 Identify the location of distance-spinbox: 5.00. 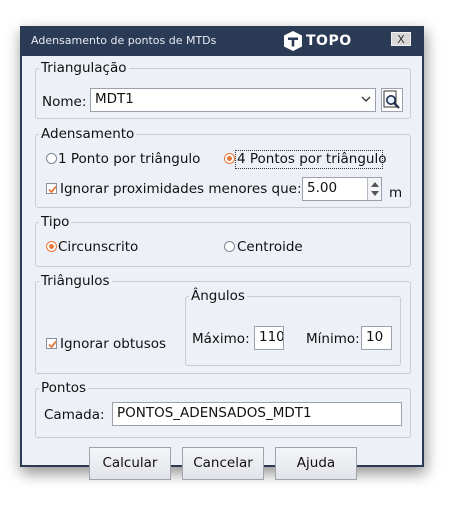
(342, 189).